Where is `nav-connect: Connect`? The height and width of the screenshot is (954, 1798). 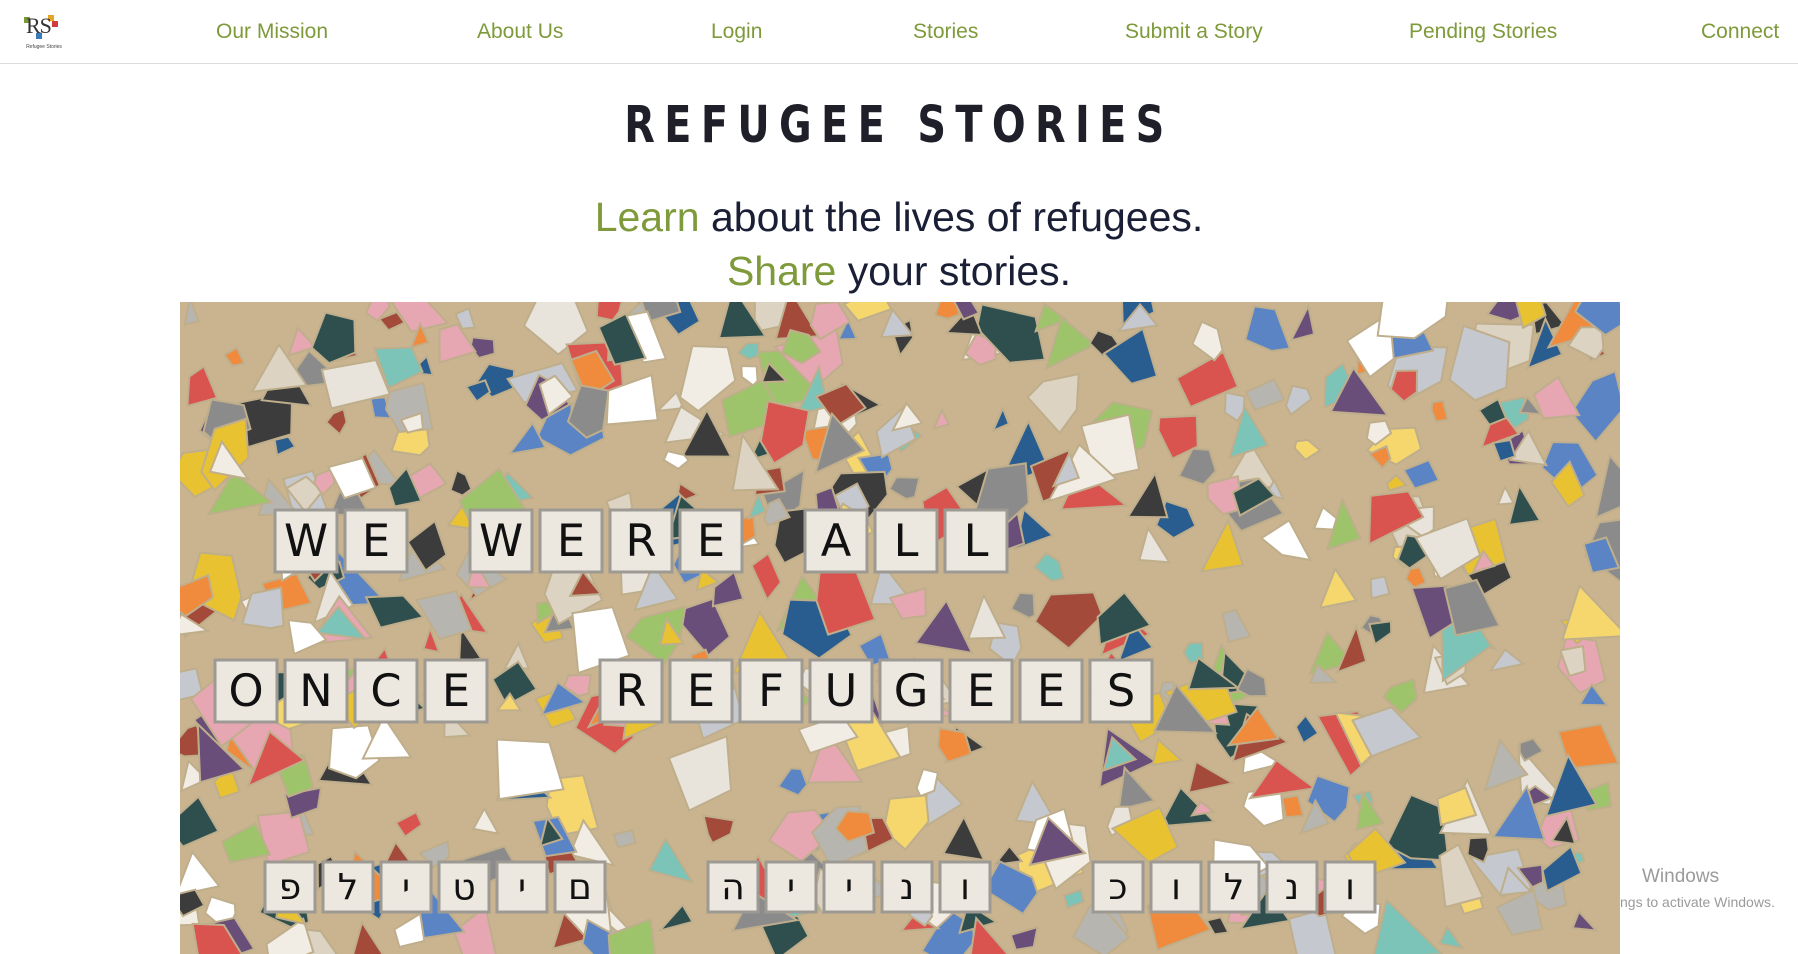
nav-connect: Connect is located at coordinates (1740, 32).